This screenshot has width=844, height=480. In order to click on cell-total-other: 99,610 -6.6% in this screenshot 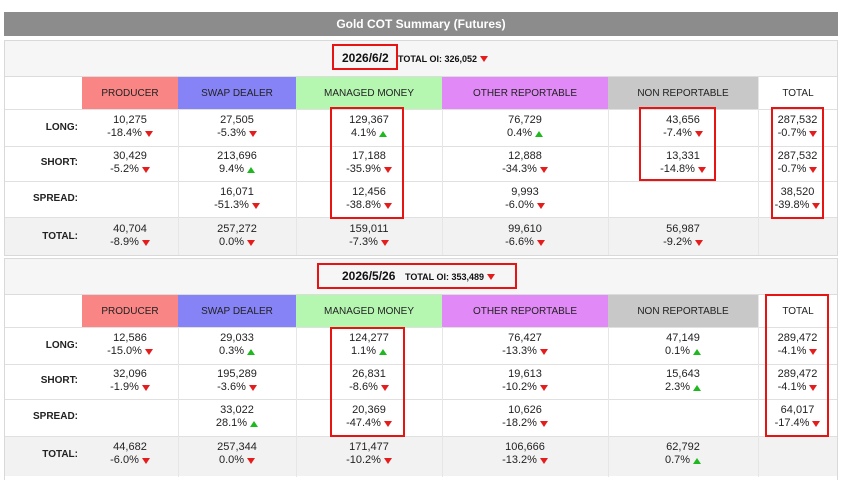, I will do `click(525, 236)`.